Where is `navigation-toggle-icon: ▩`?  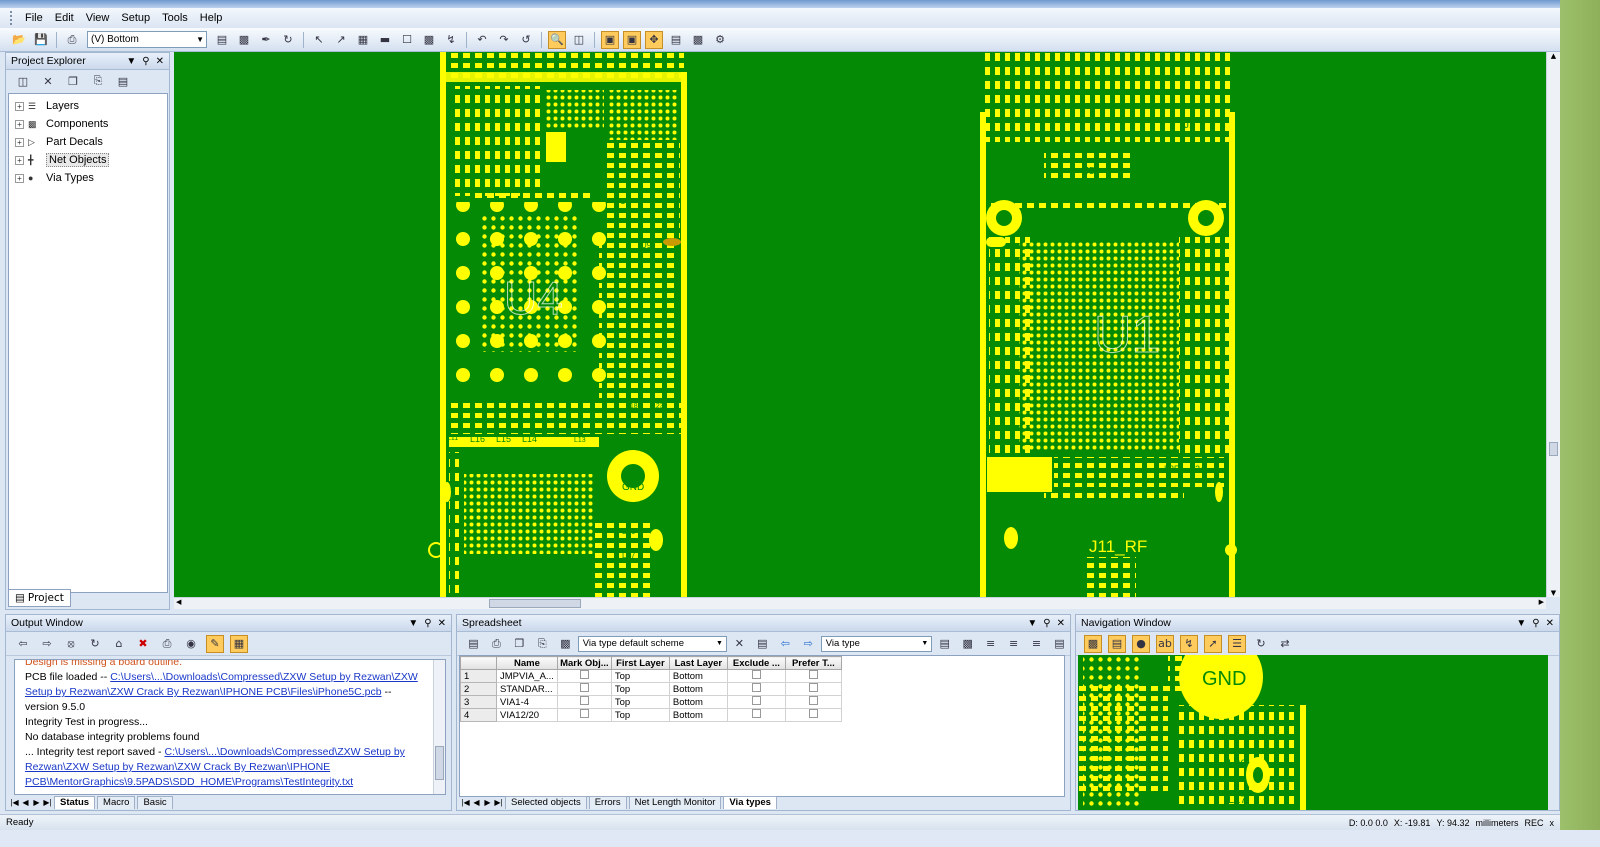
navigation-toggle-icon: ▩ is located at coordinates (698, 40).